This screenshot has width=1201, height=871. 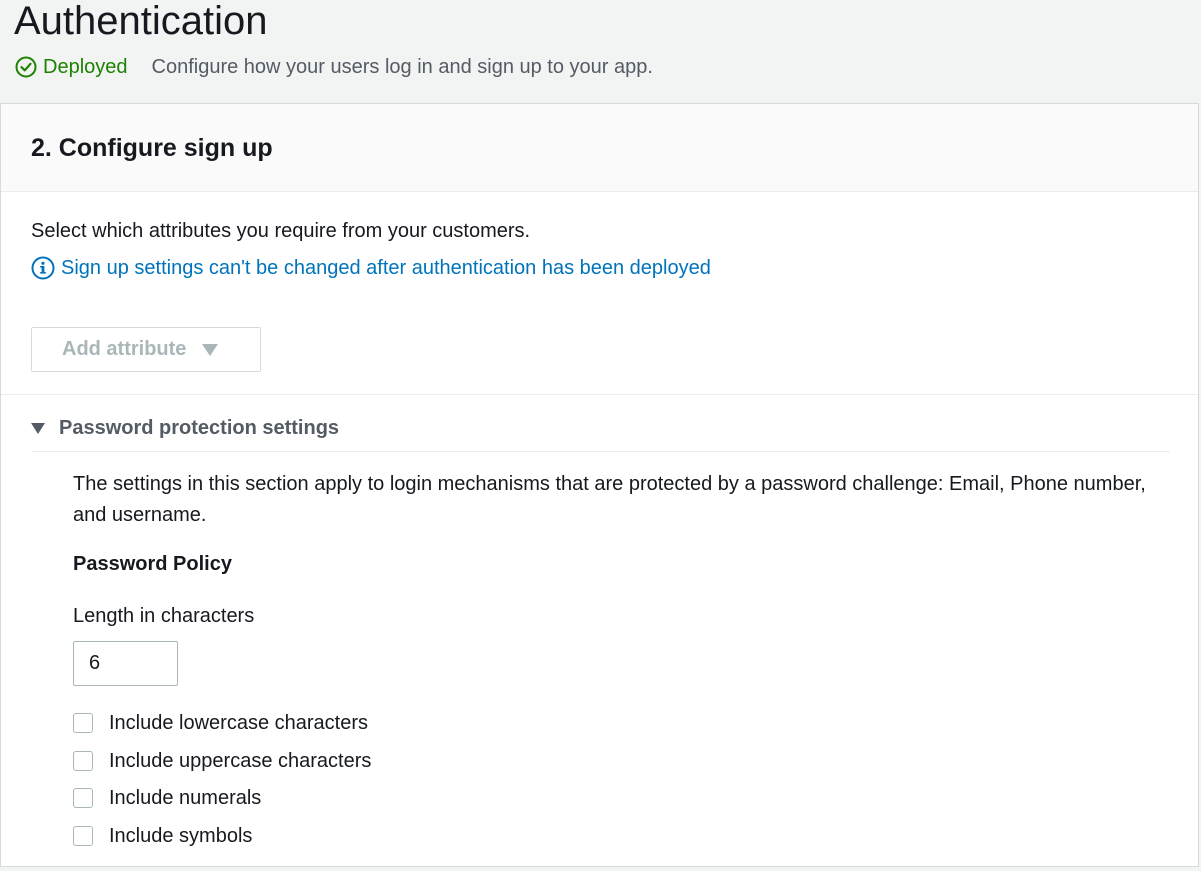 I want to click on status-badge: Deployed, so click(x=85, y=66).